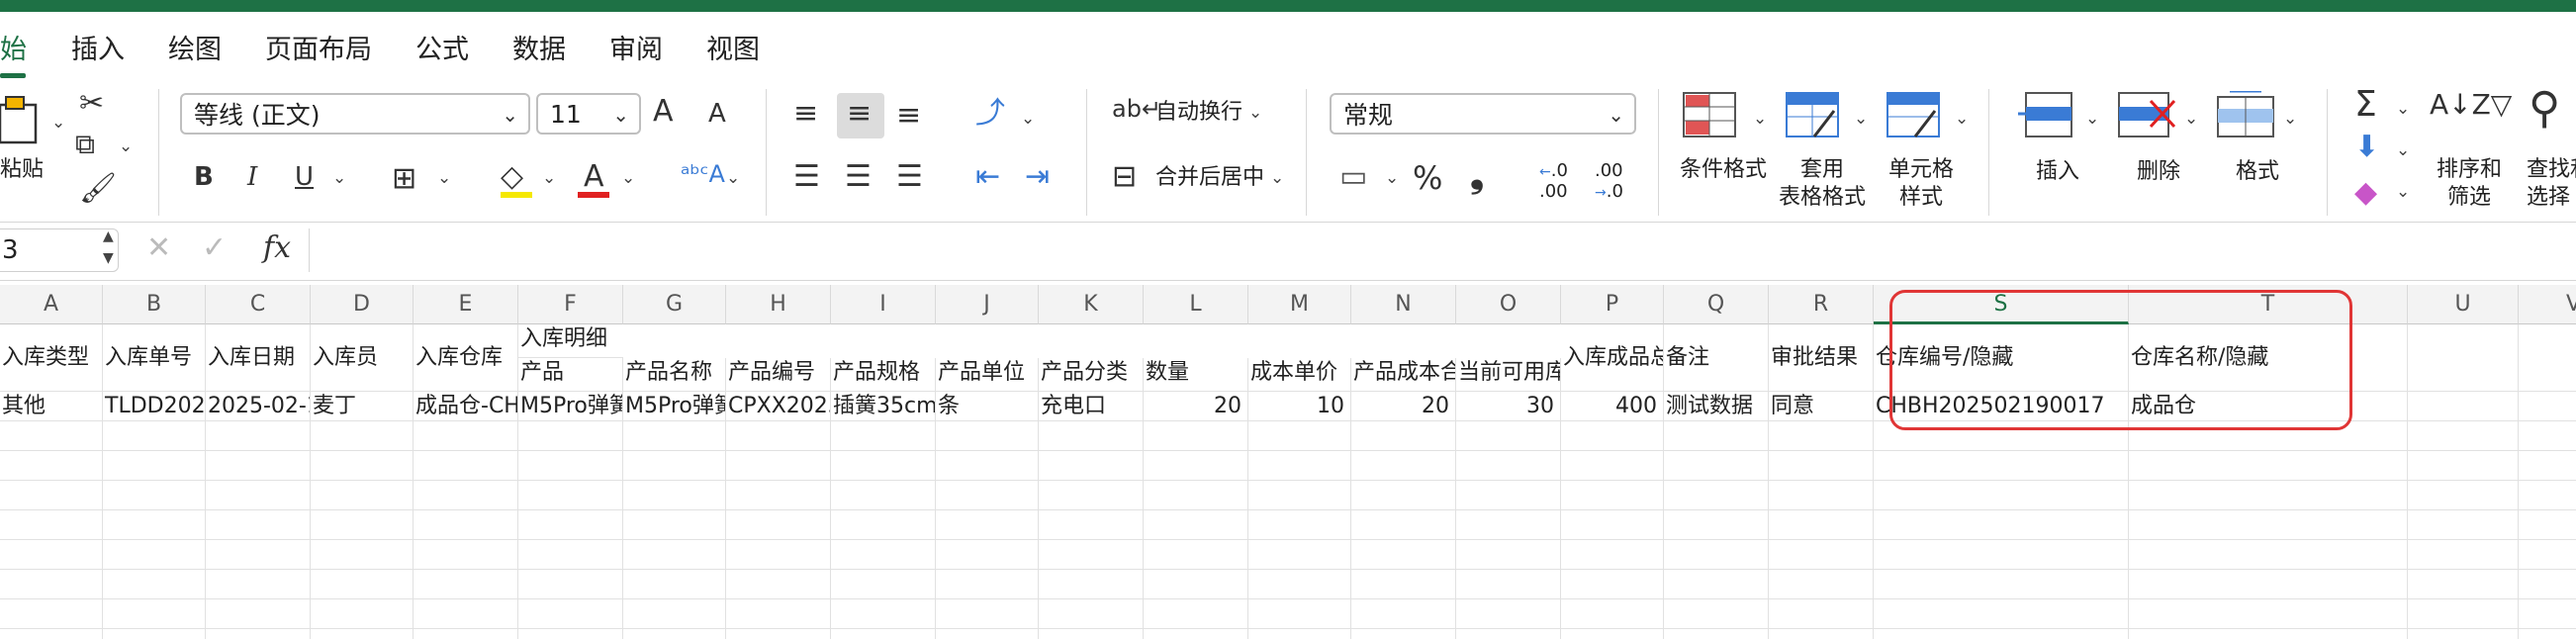 The height and width of the screenshot is (639, 2576). Describe the element at coordinates (444, 178) in the screenshot. I see `borders-chevron-icon: ⌄` at that location.